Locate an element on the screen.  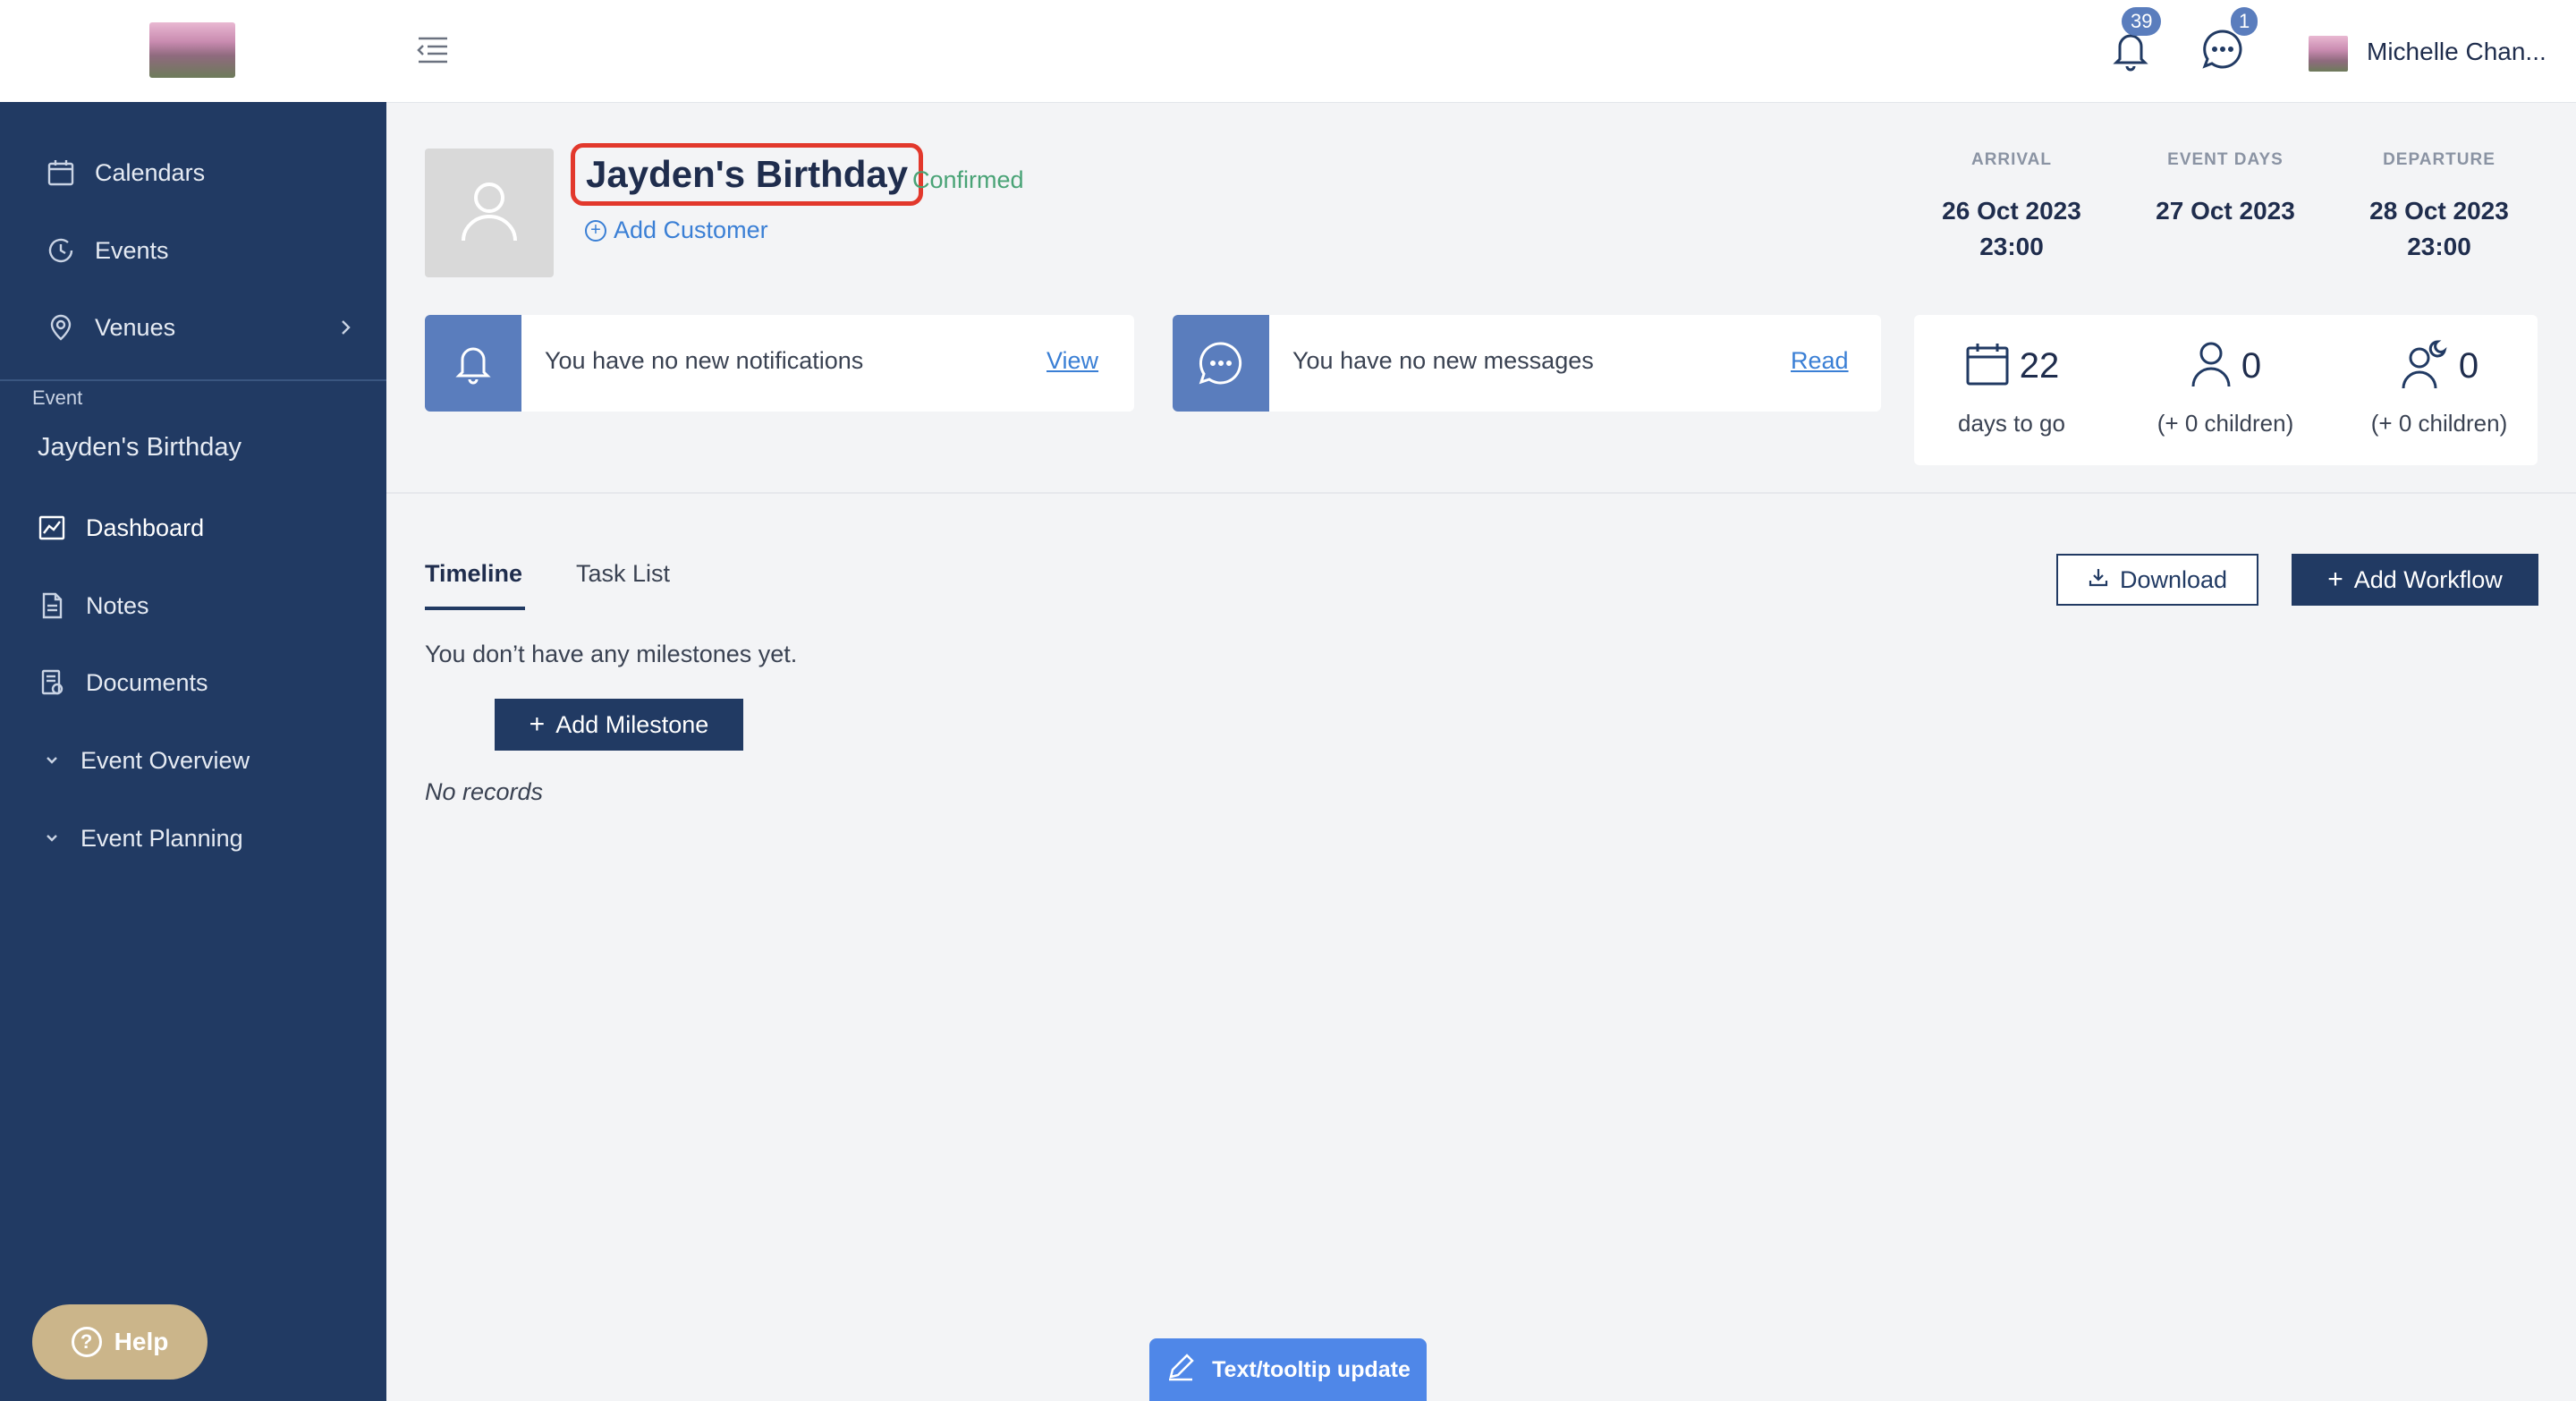
add-milestone-button: + Add Milestone is located at coordinates (619, 725).